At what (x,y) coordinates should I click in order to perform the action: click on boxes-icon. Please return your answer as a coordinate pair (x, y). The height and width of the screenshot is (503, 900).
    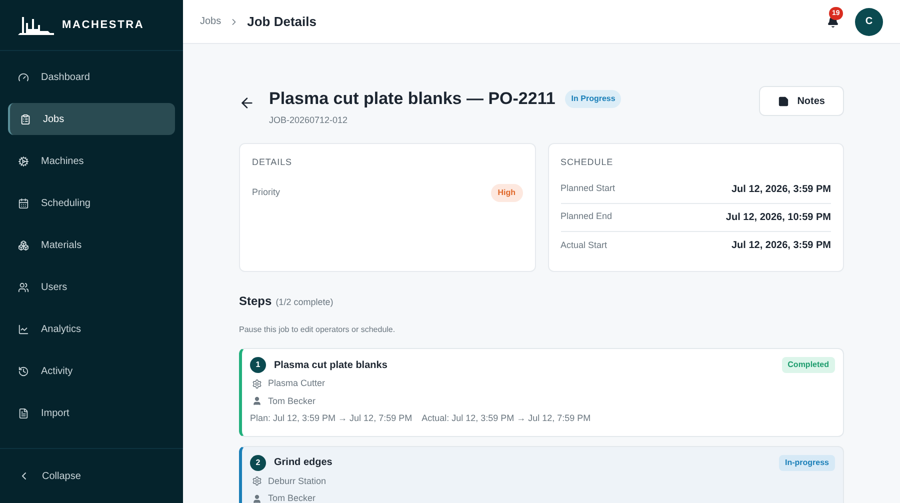
    Looking at the image, I should click on (23, 245).